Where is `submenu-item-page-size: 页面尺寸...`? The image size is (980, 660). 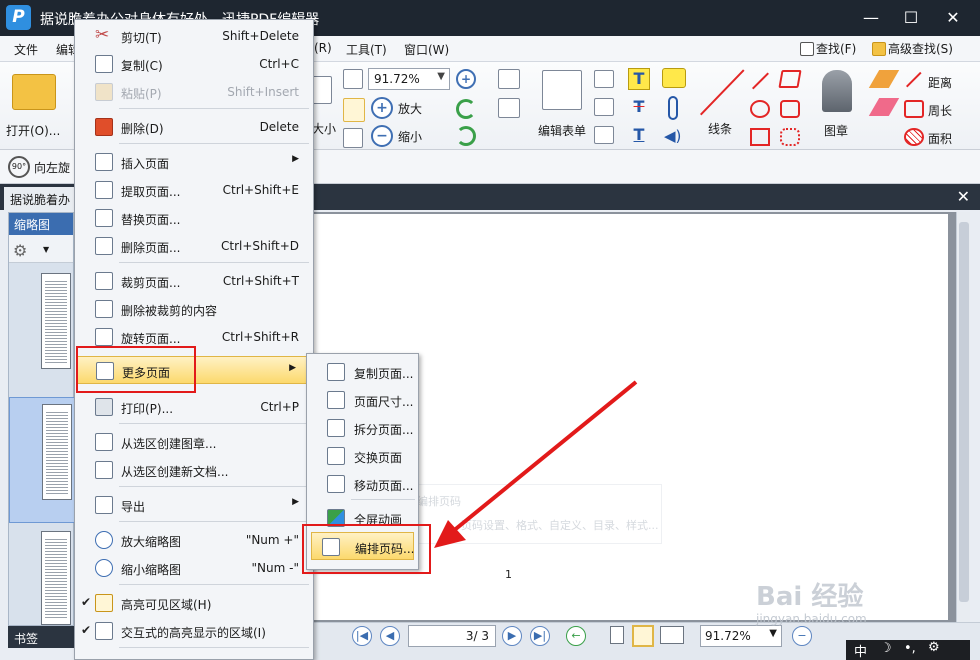 submenu-item-page-size: 页面尺寸... is located at coordinates (362, 400).